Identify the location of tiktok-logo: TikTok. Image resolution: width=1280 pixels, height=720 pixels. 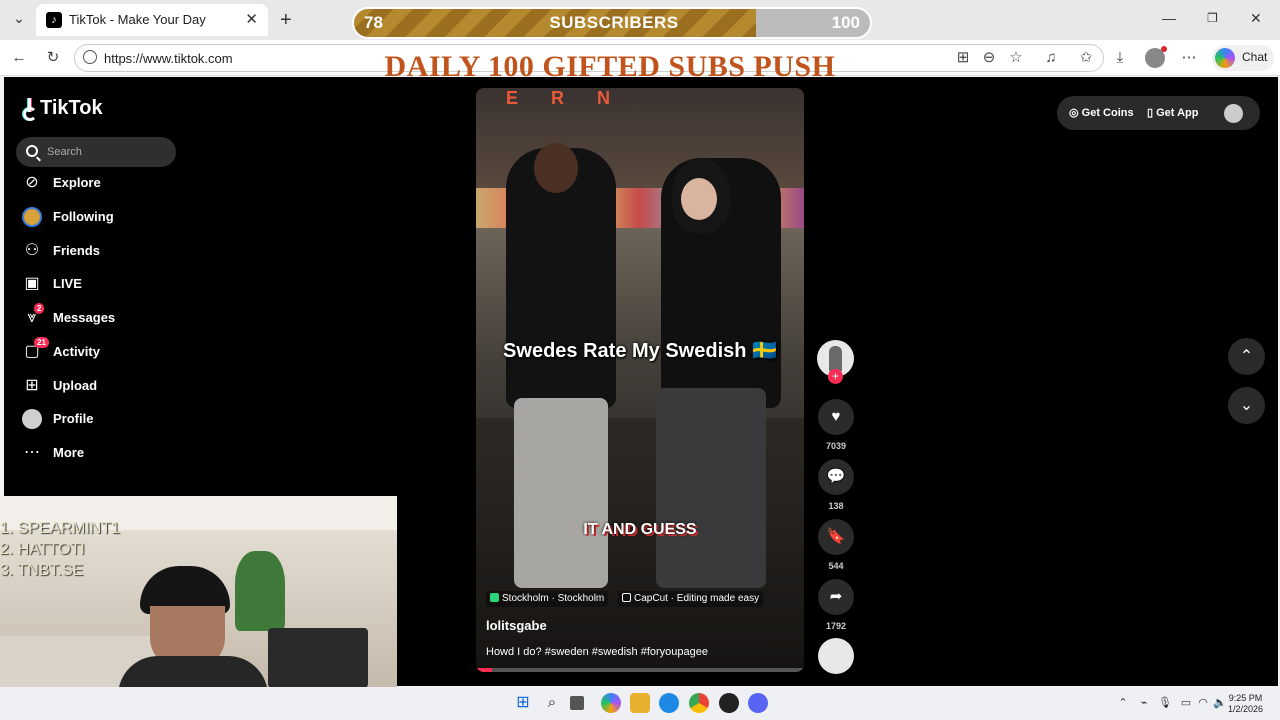
(62, 109).